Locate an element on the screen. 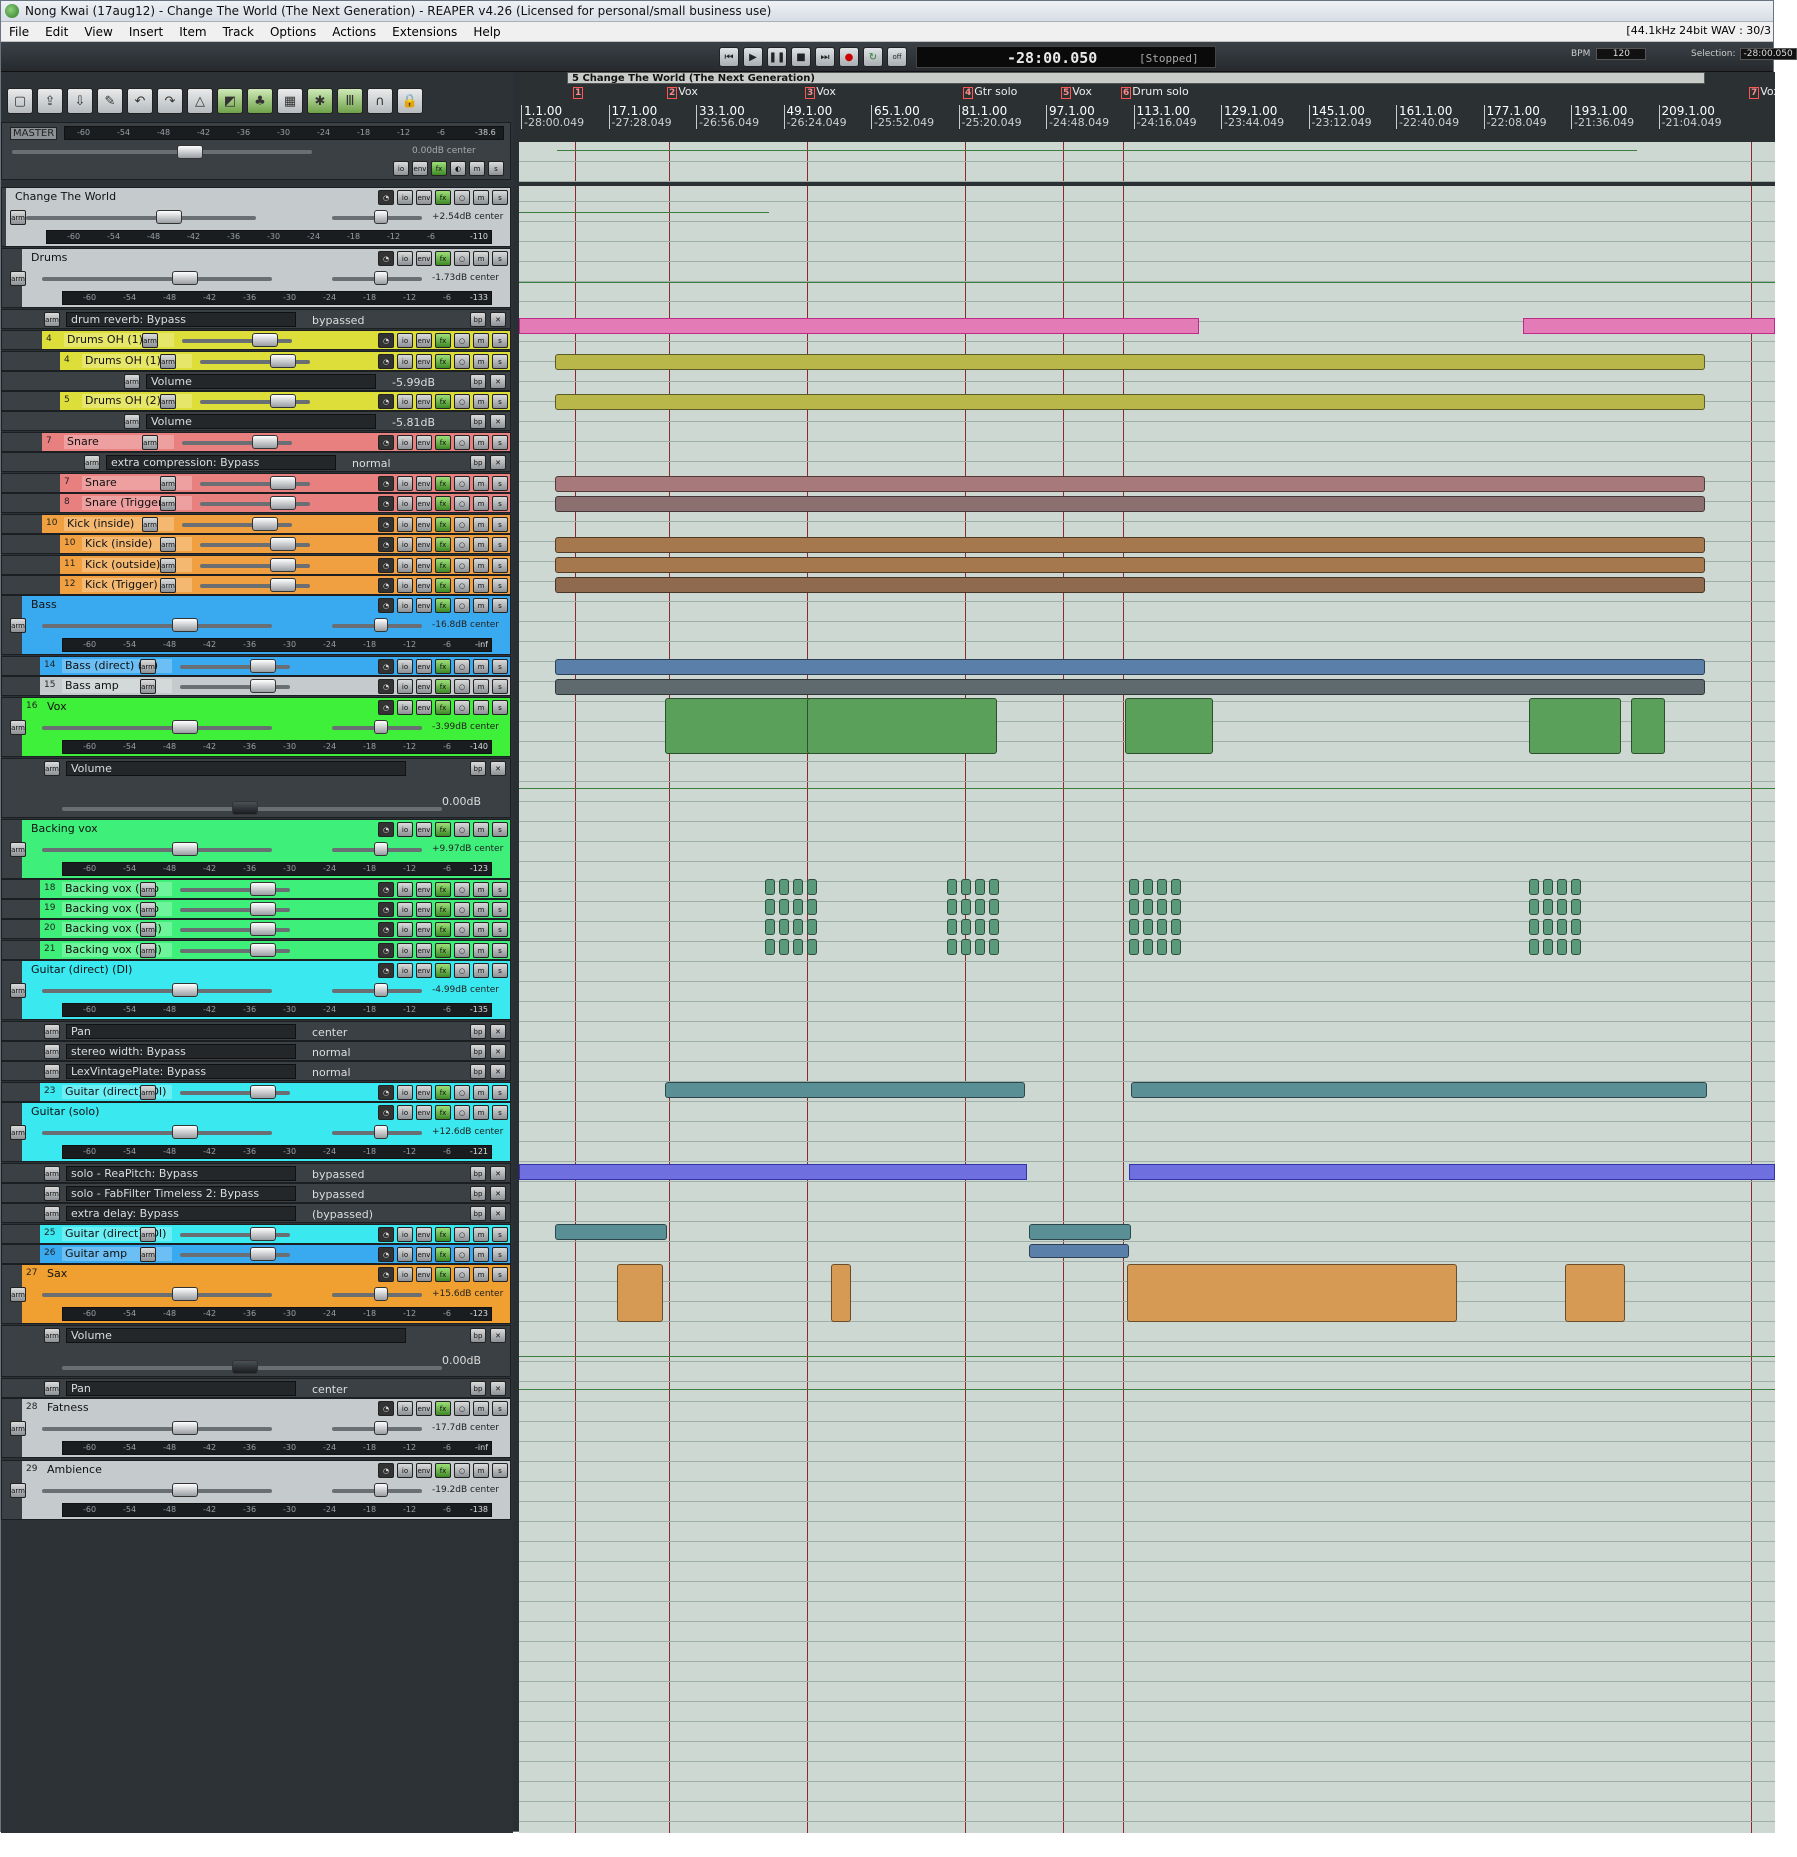  envelope-lane-sax_pan: arm Pan center bp ✕ is located at coordinates (256, 1388).